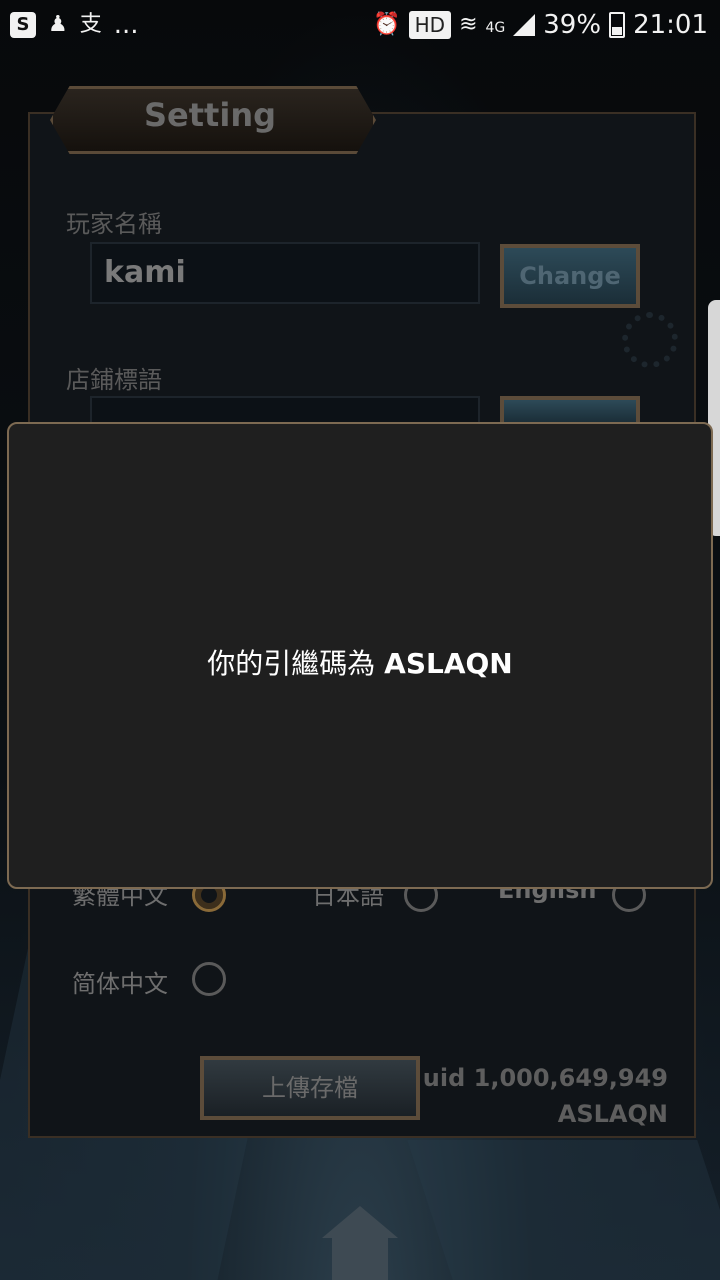  Describe the element at coordinates (430, 25) in the screenshot. I see `hd-badge: HD` at that location.